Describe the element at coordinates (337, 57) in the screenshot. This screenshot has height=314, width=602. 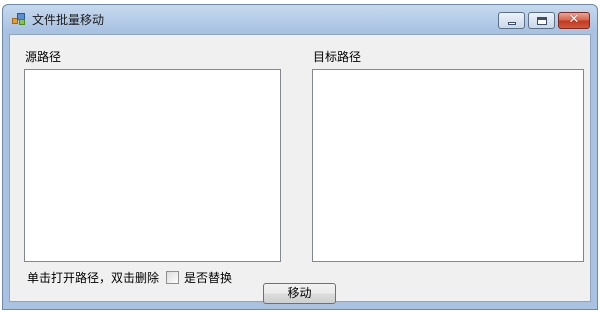
I see `target-path-label: 目标路径` at that location.